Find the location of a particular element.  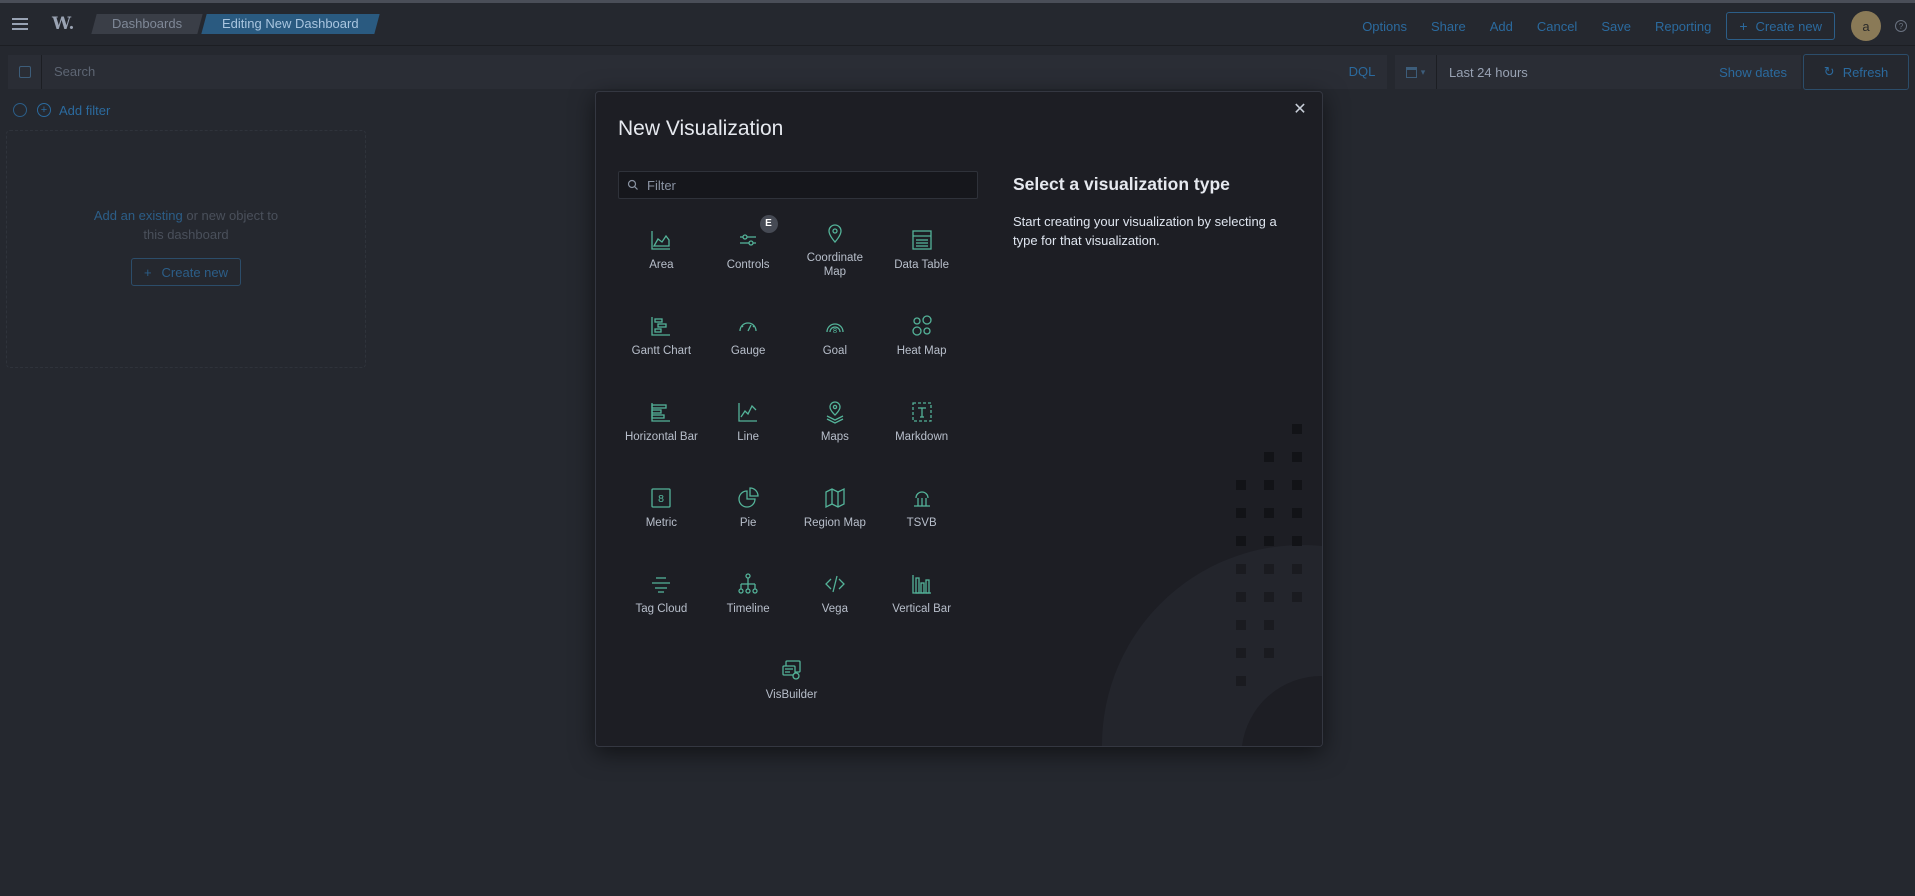

add-filter-button: + Add filter is located at coordinates (73, 110).